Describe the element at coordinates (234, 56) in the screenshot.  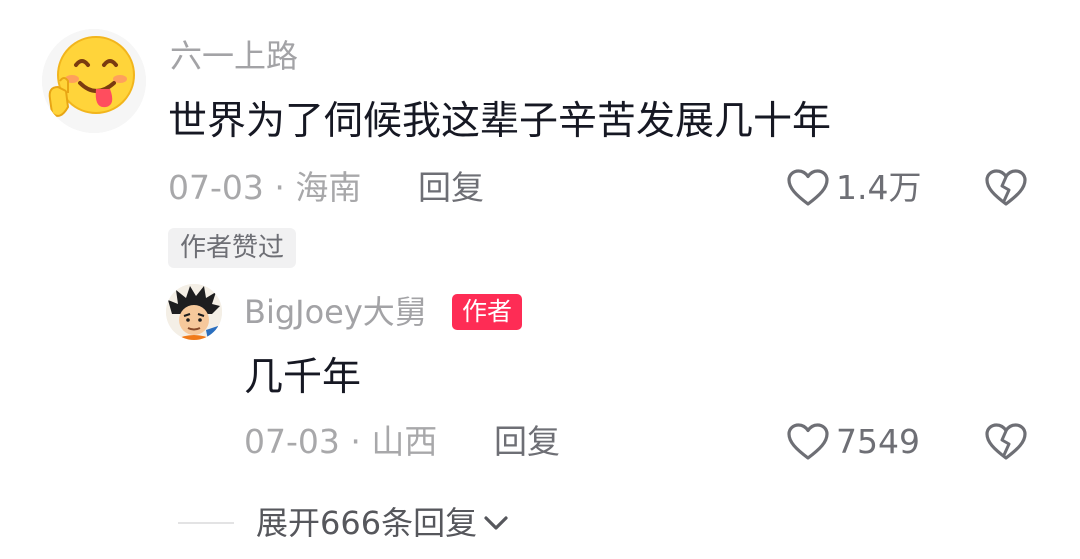
I see `commenter-username: 六一上路` at that location.